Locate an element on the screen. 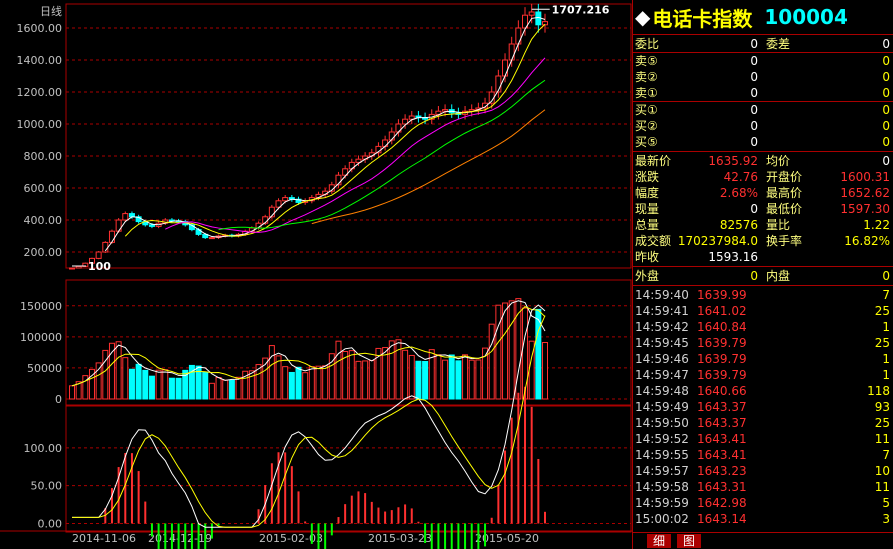 This screenshot has height=549, width=893. quote-label: 涨跌 is located at coordinates (647, 177).